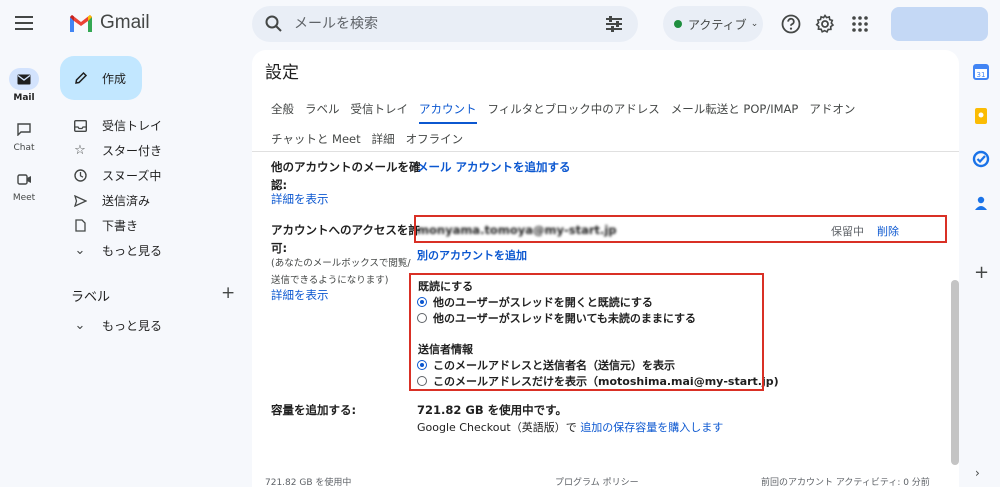 Image resolution: width=1000 pixels, height=487 pixels. What do you see at coordinates (316, 139) in the screenshot?
I see `tab-chat-meet: チャットと Meet` at bounding box center [316, 139].